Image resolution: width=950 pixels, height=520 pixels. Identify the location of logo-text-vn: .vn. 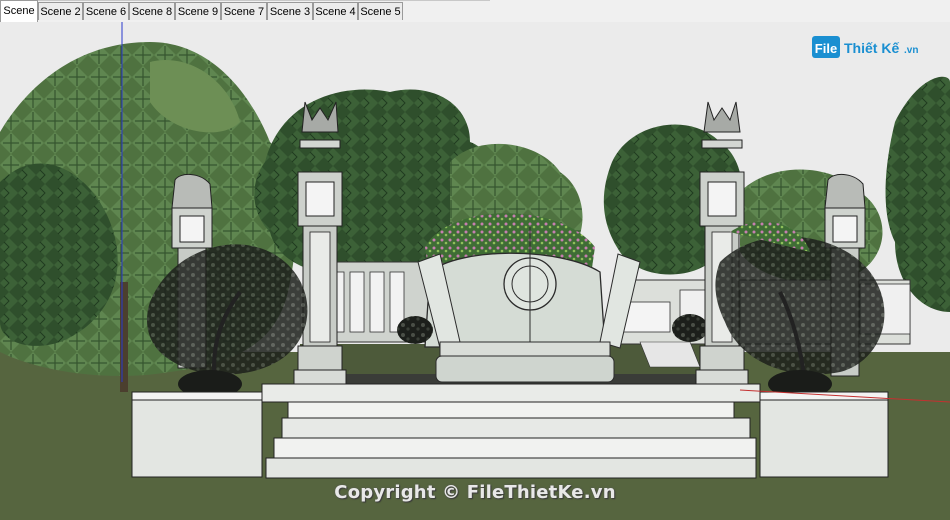
(911, 50).